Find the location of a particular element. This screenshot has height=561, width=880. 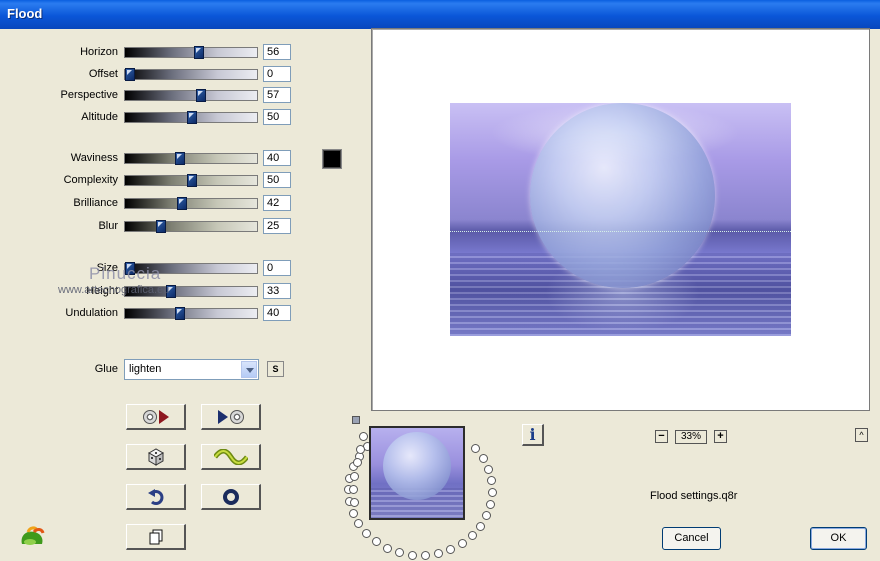

zoom-in-button: + is located at coordinates (720, 436).